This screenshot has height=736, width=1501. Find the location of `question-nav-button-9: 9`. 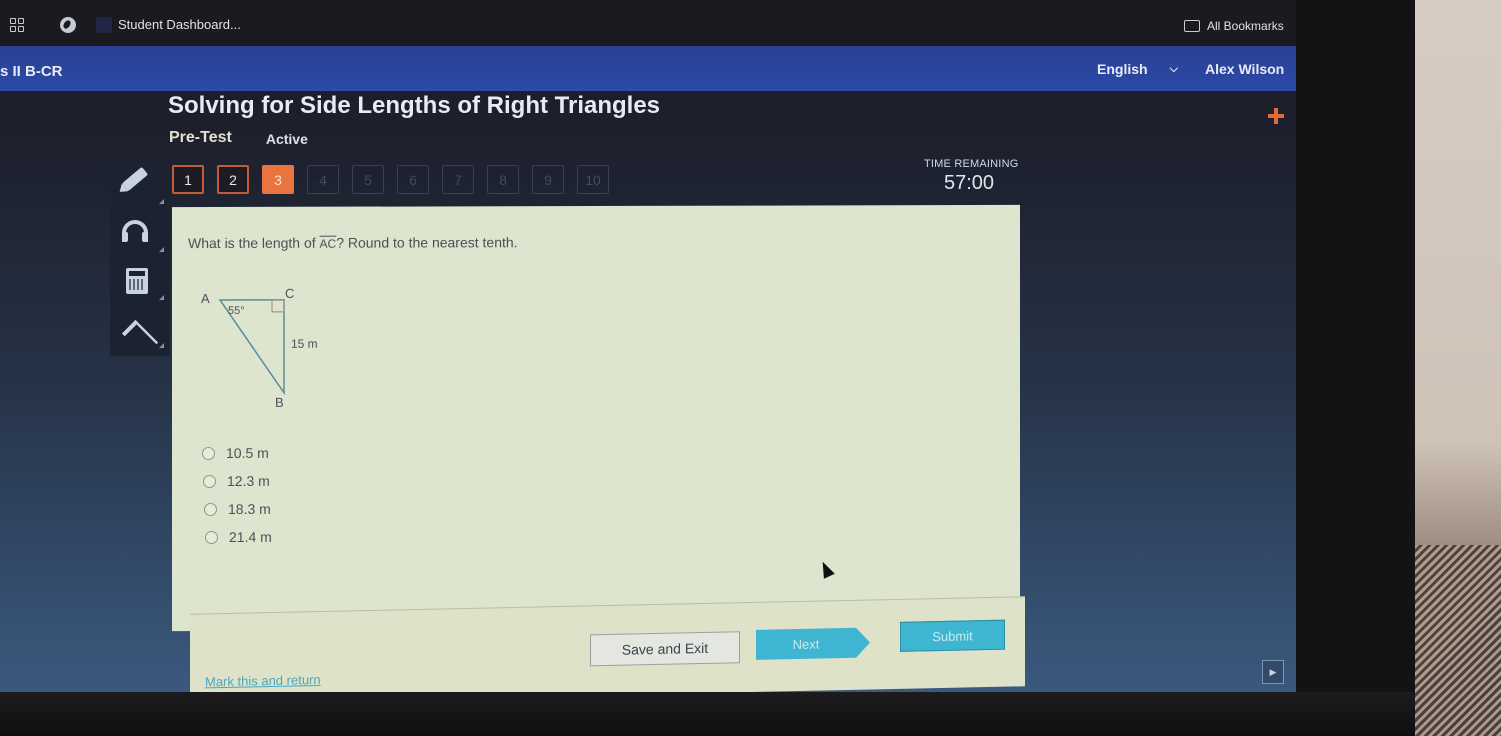

question-nav-button-9: 9 is located at coordinates (548, 179).